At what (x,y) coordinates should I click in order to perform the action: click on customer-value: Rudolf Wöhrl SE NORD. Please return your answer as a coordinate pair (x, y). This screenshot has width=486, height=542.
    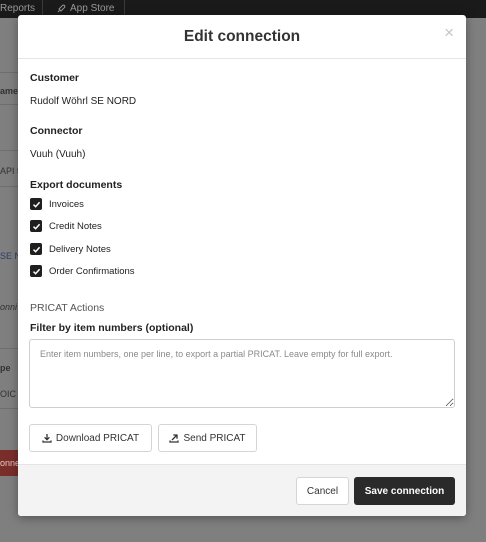
    Looking at the image, I should click on (83, 101).